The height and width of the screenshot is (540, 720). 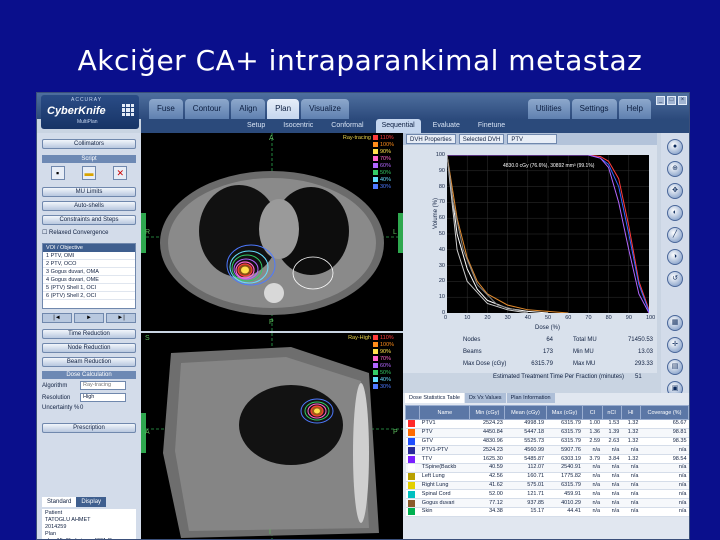 What do you see at coordinates (532, 139) in the screenshot?
I see `selected-dvh-select: PTV` at bounding box center [532, 139].